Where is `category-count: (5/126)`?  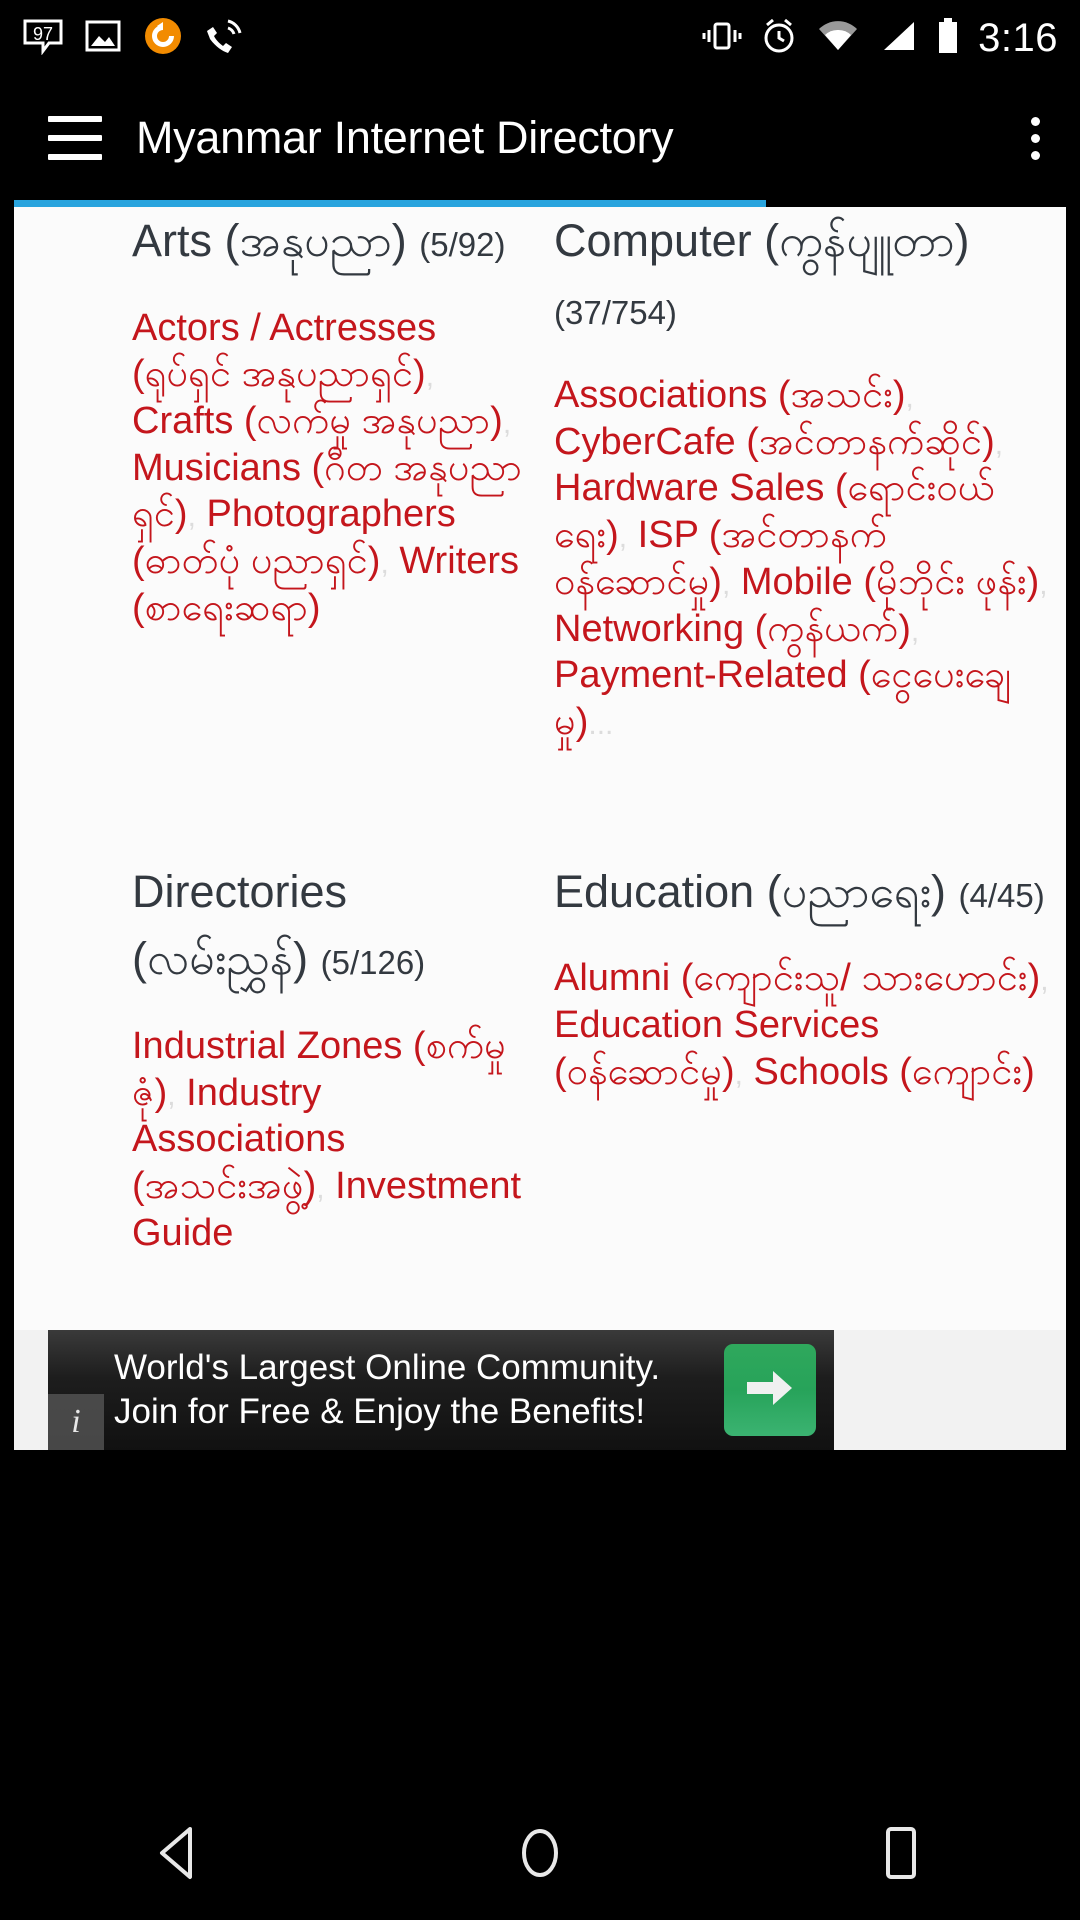 category-count: (5/126) is located at coordinates (373, 963).